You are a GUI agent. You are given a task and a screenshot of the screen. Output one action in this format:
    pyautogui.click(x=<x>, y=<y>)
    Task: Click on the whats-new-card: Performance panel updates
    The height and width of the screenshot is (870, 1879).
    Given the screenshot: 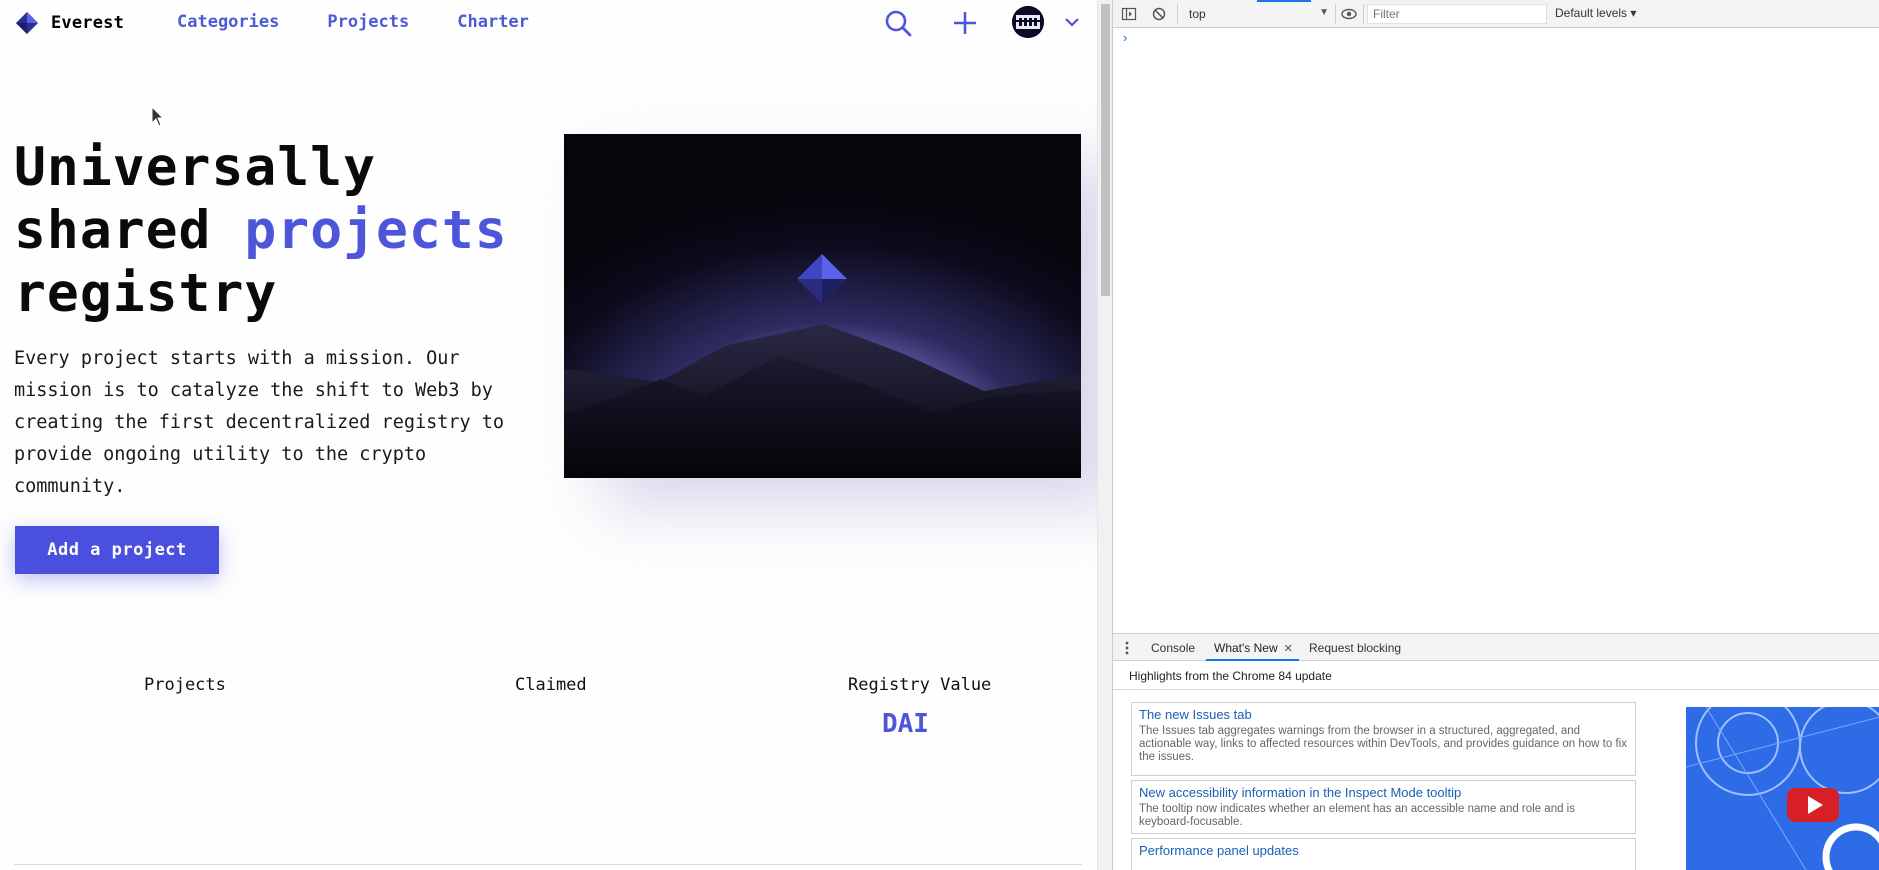 What is the action you would take?
    pyautogui.click(x=1383, y=854)
    